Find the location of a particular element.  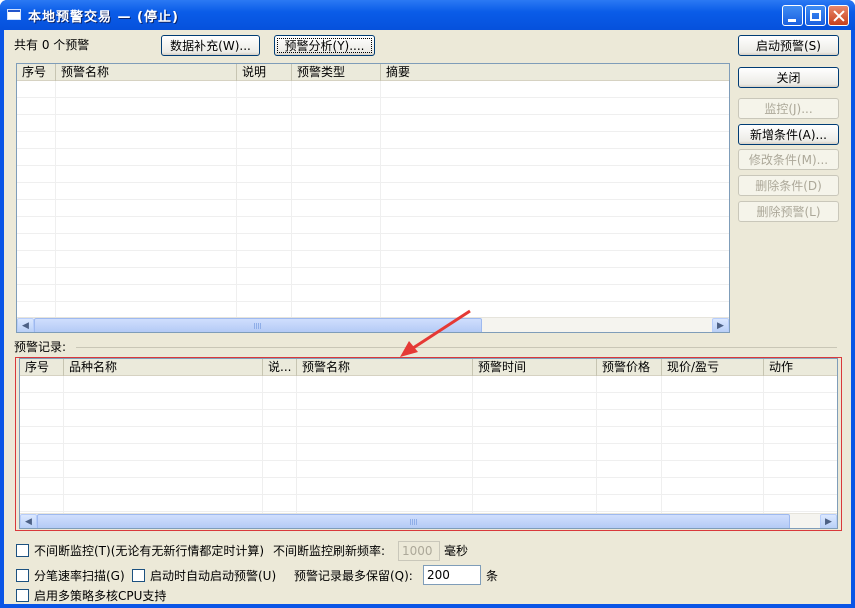

delete-alert-button: 删除预警(L) is located at coordinates (788, 211).